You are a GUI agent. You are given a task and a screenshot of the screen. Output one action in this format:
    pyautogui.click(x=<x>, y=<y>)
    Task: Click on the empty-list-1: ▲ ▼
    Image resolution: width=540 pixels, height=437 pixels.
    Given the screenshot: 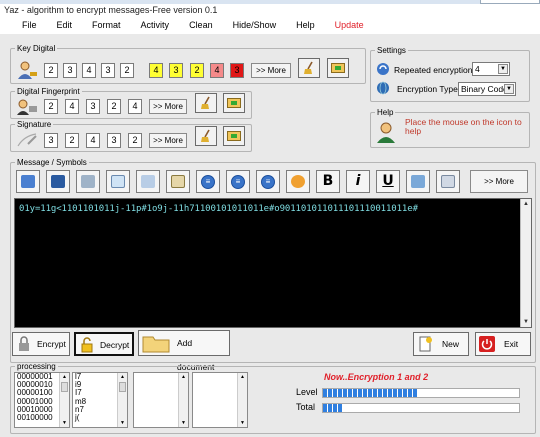 What is the action you would take?
    pyautogui.click(x=161, y=400)
    